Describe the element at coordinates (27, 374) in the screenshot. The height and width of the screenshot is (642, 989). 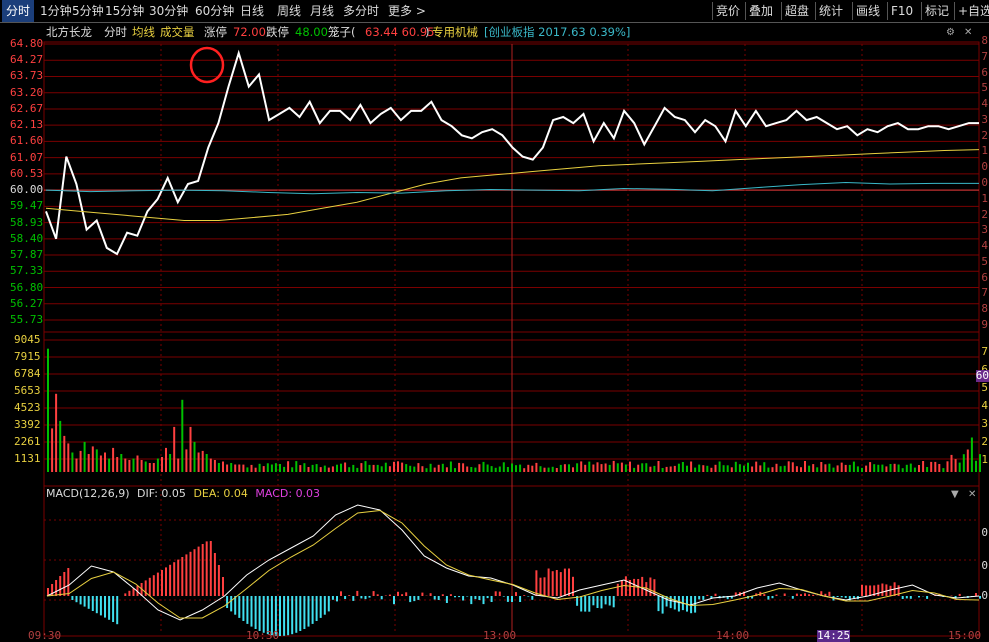
I see `volume-tick: 6784` at that location.